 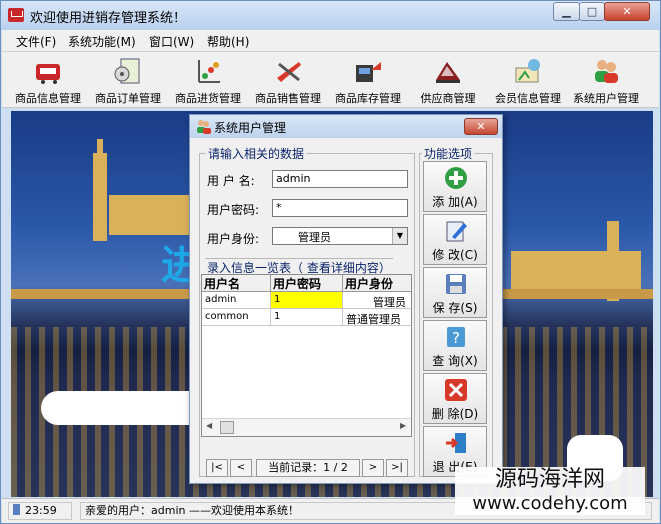 I want to click on maximize-button: □, so click(x=592, y=11).